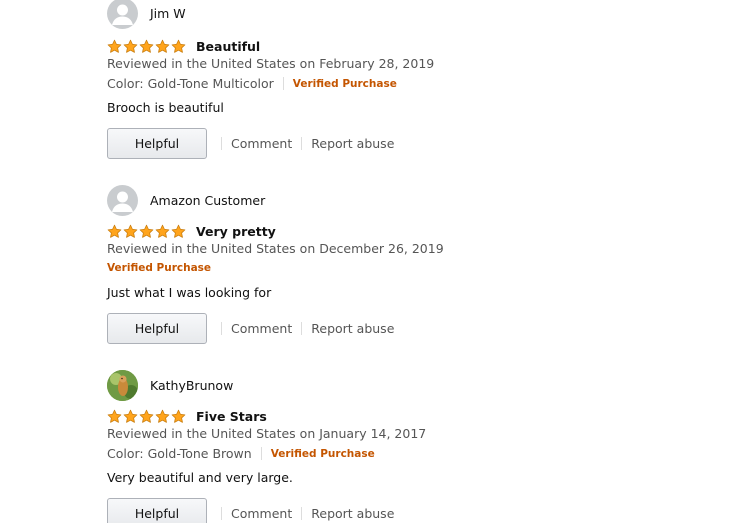 This screenshot has width=735, height=523. Describe the element at coordinates (168, 13) in the screenshot. I see `reviewer-name: Jim W` at that location.